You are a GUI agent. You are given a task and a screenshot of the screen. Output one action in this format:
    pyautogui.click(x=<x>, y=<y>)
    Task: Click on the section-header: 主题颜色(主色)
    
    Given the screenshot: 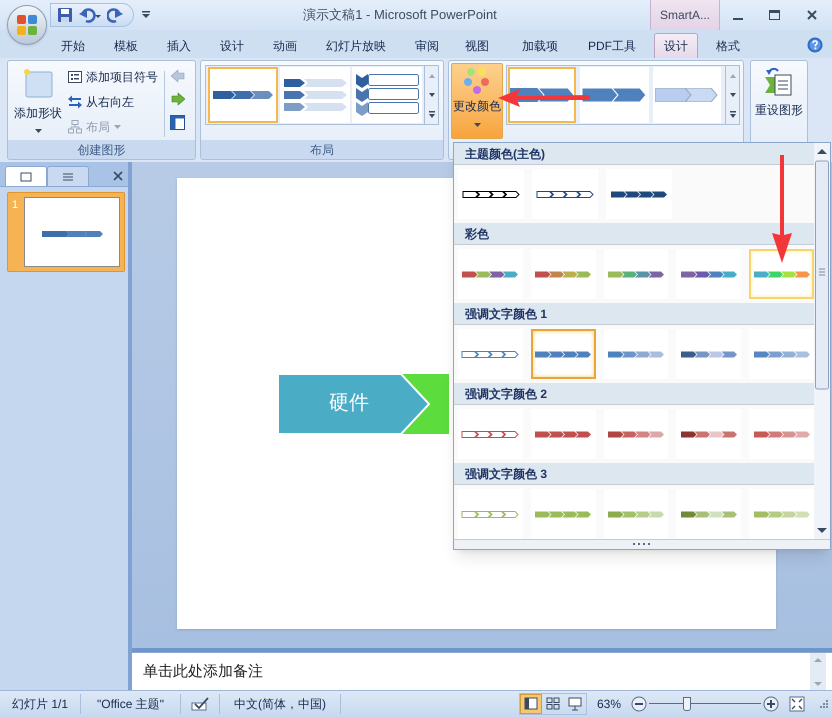 What is the action you would take?
    pyautogui.click(x=634, y=154)
    